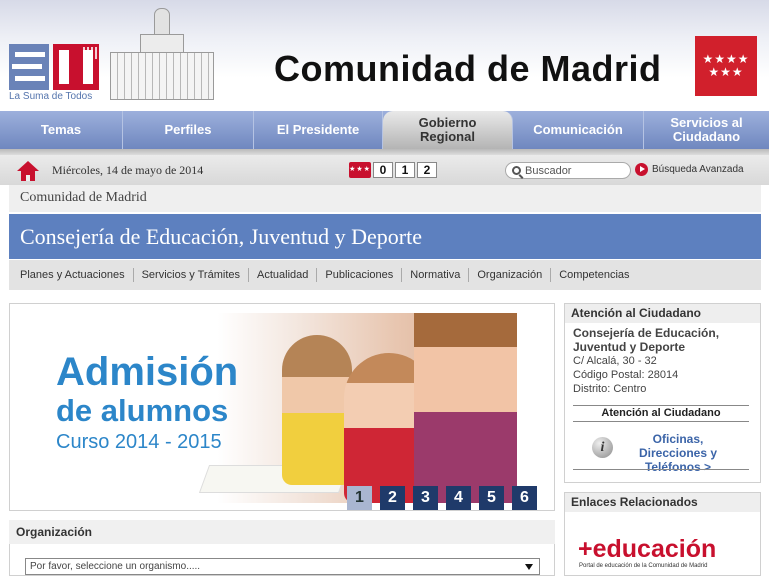 Image resolution: width=769 pixels, height=576 pixels. I want to click on nav-item-perfiles: Perfiles, so click(188, 130).